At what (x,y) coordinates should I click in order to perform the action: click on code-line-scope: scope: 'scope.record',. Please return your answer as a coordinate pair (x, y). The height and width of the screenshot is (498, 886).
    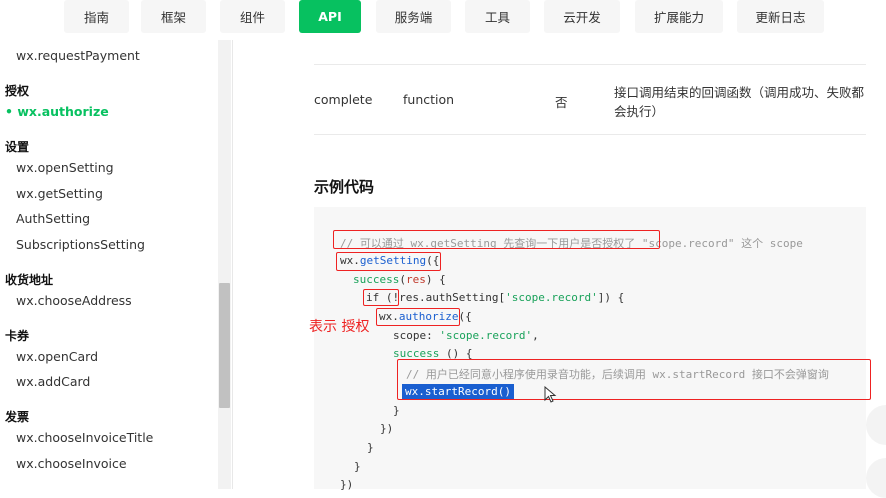
    Looking at the image, I should click on (466, 335).